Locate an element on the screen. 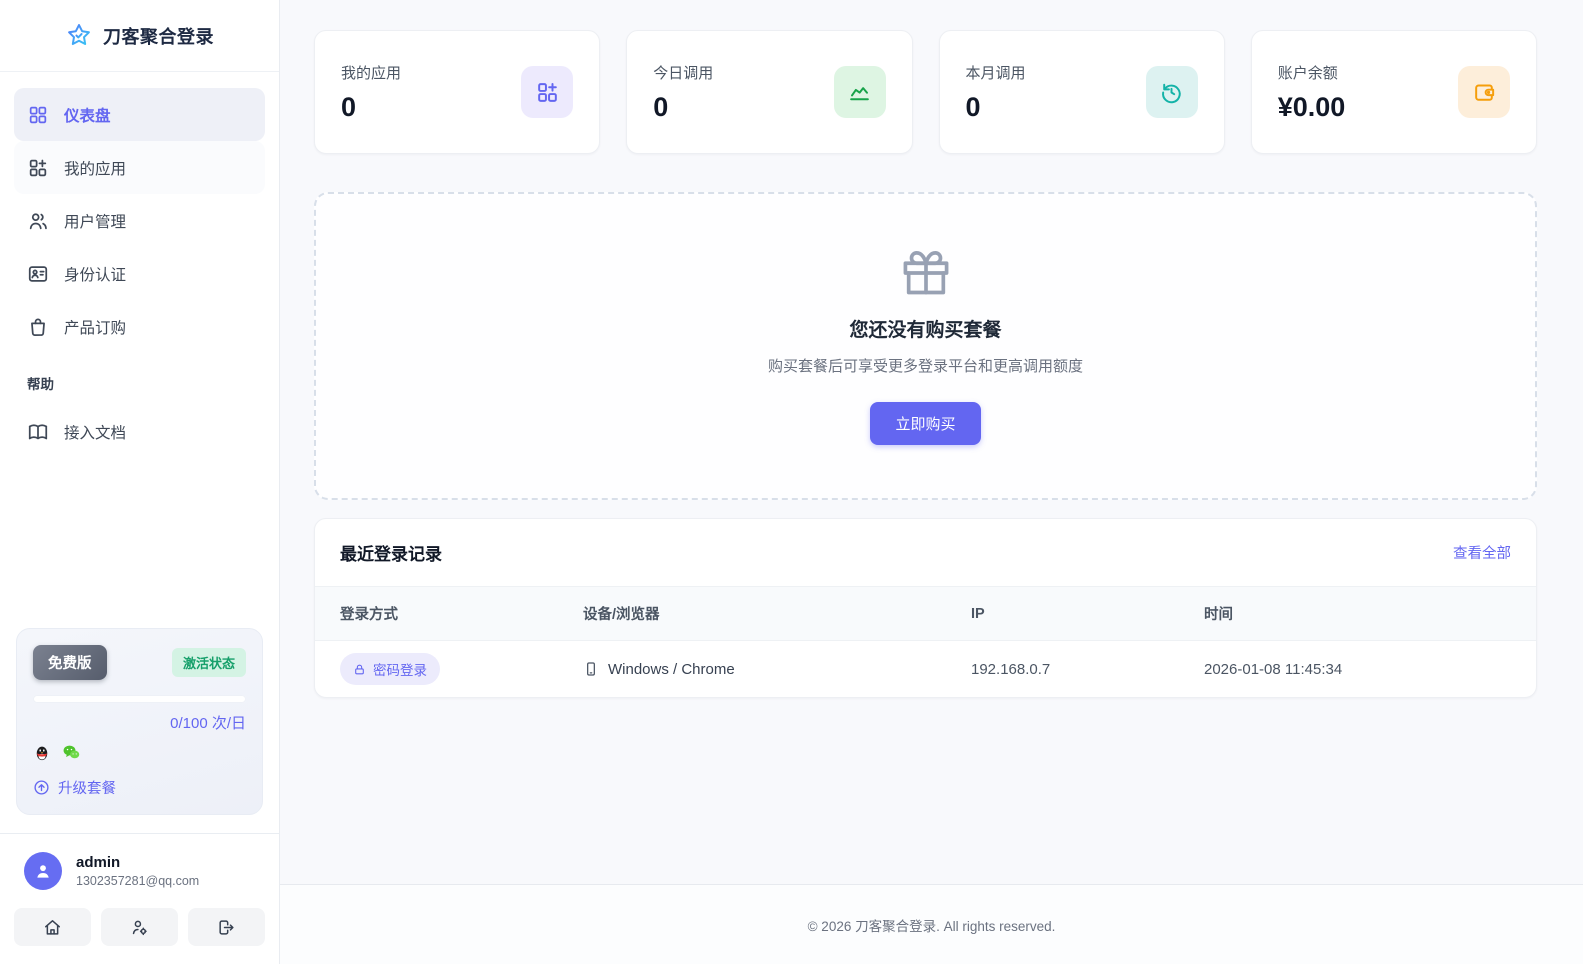  logout-button is located at coordinates (226, 927).